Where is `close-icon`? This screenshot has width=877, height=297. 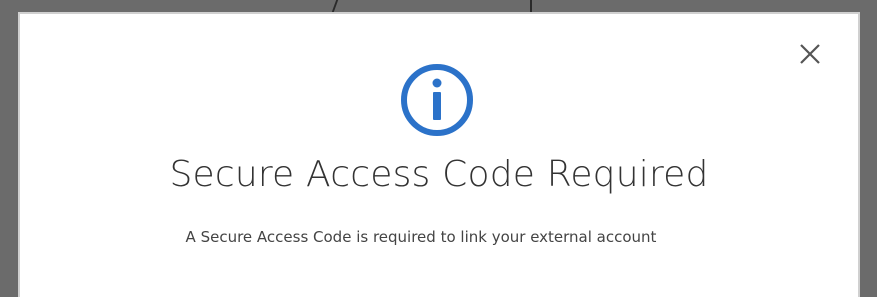
close-icon is located at coordinates (810, 54).